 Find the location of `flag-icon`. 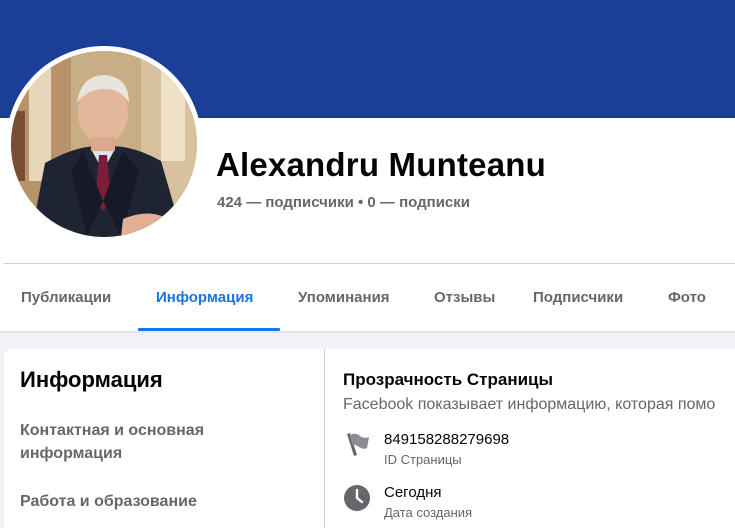

flag-icon is located at coordinates (358, 444).